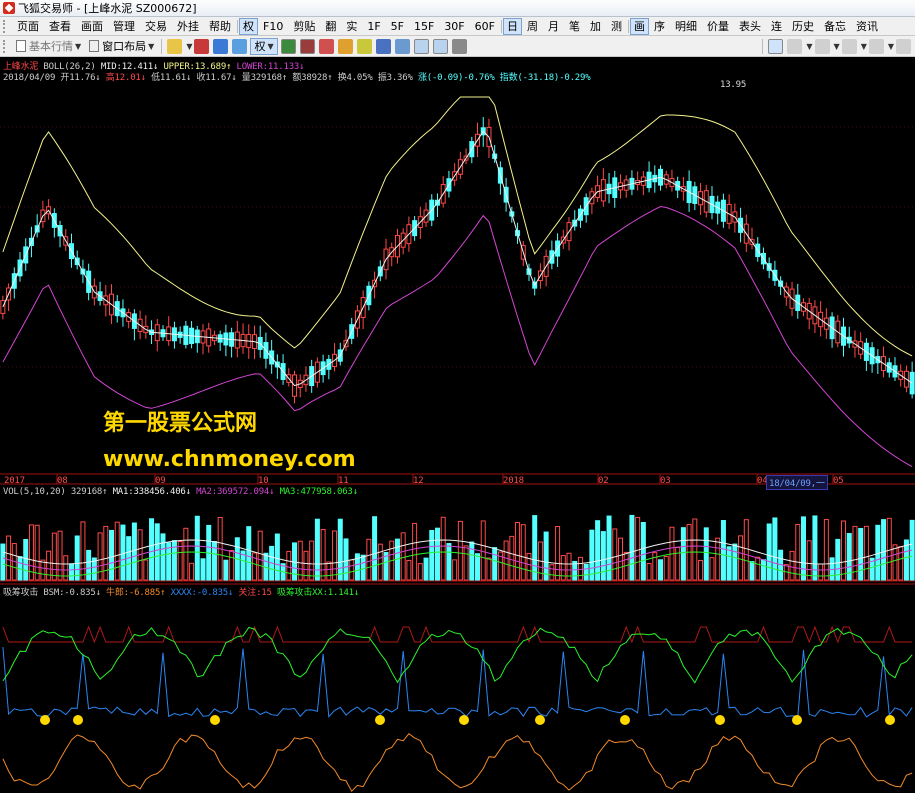 This screenshot has width=915, height=793. Describe the element at coordinates (175, 46) in the screenshot. I see `folder-icon` at that location.